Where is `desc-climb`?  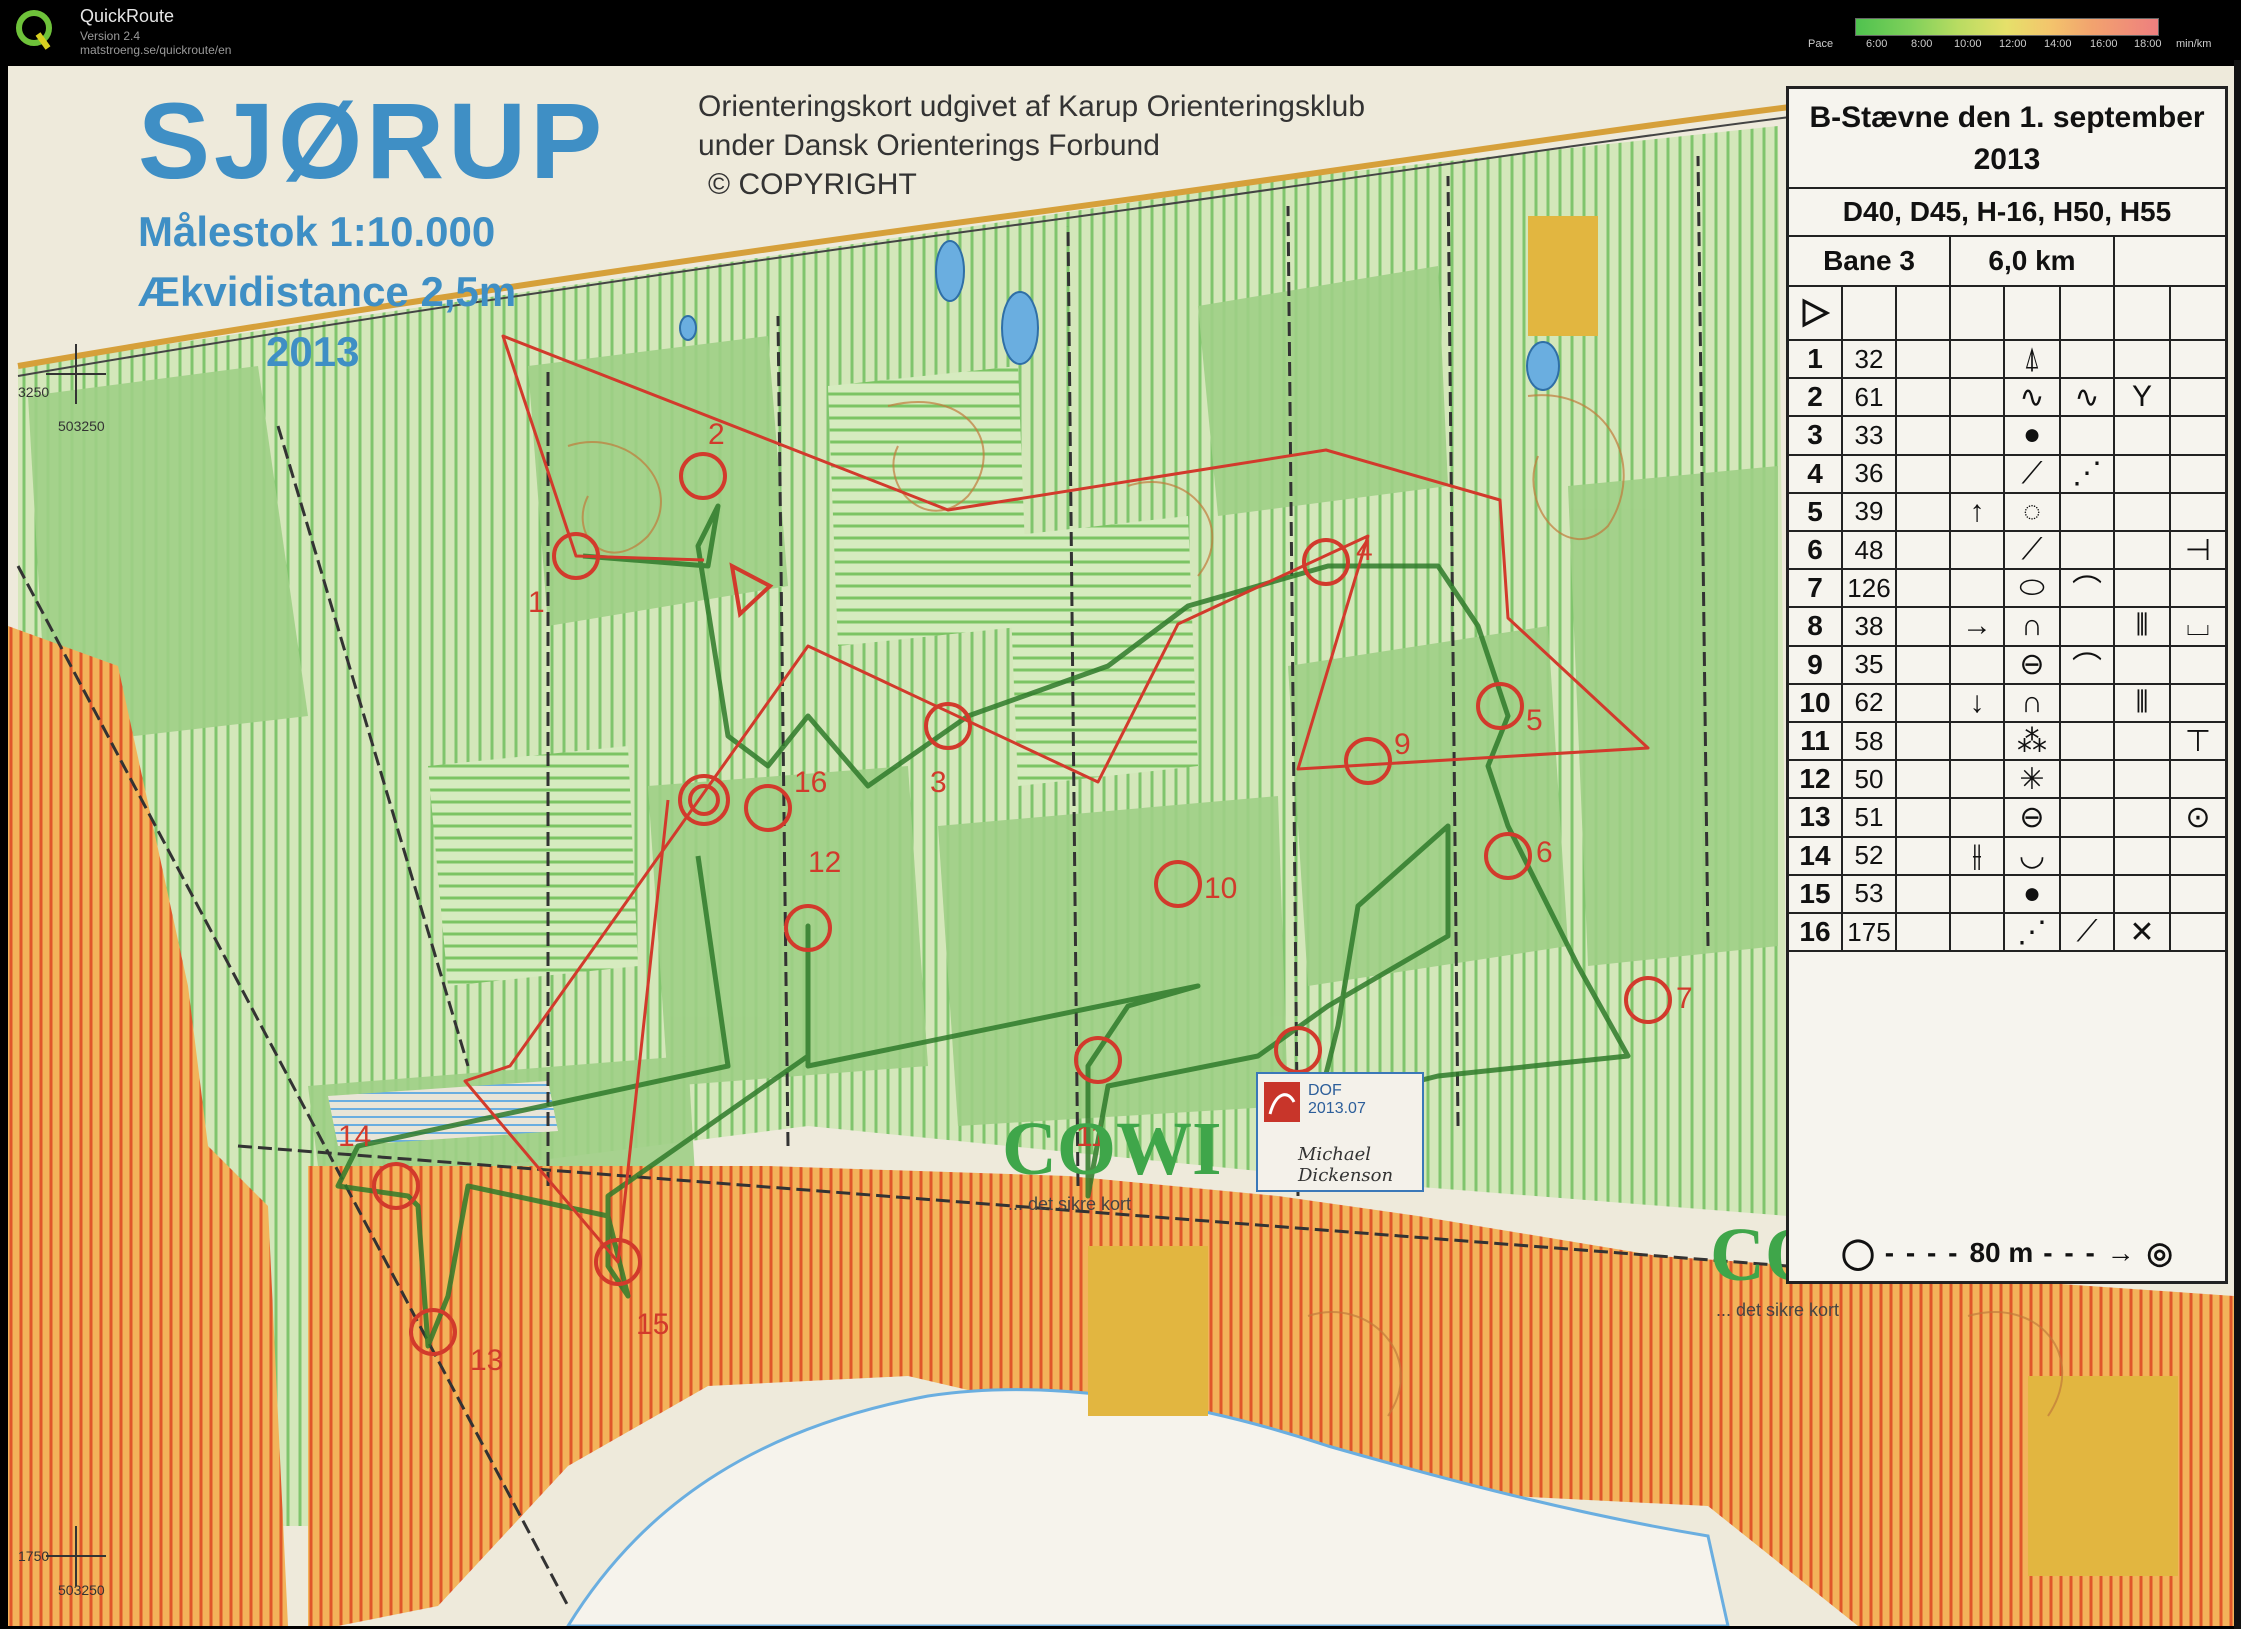
desc-climb is located at coordinates (2170, 261).